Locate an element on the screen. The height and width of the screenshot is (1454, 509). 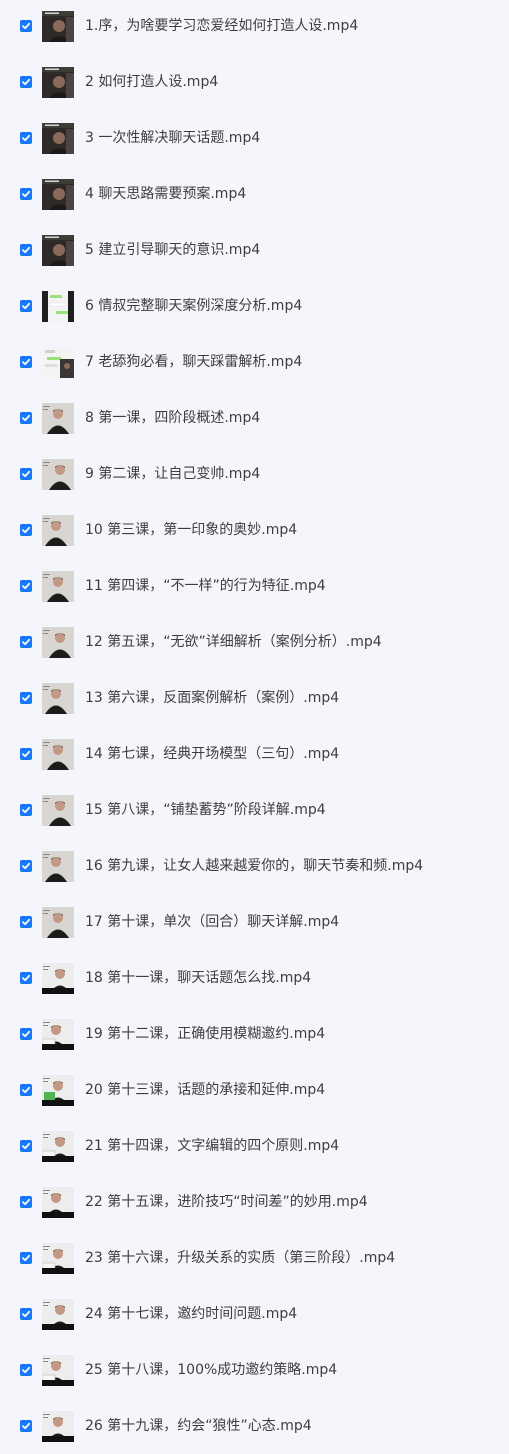
file-row: 5 建立引导聊天的意识.mp4 is located at coordinates (254, 250).